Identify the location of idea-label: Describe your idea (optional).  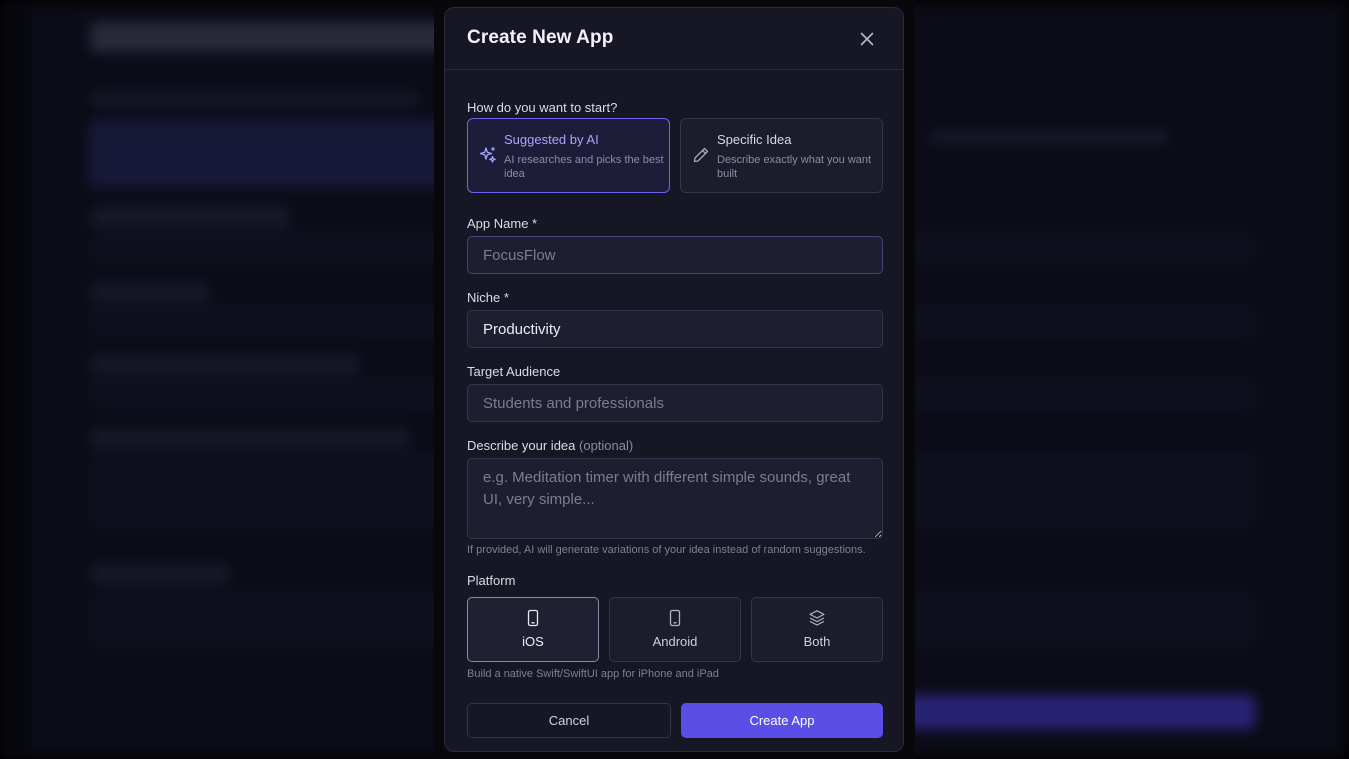
(550, 445).